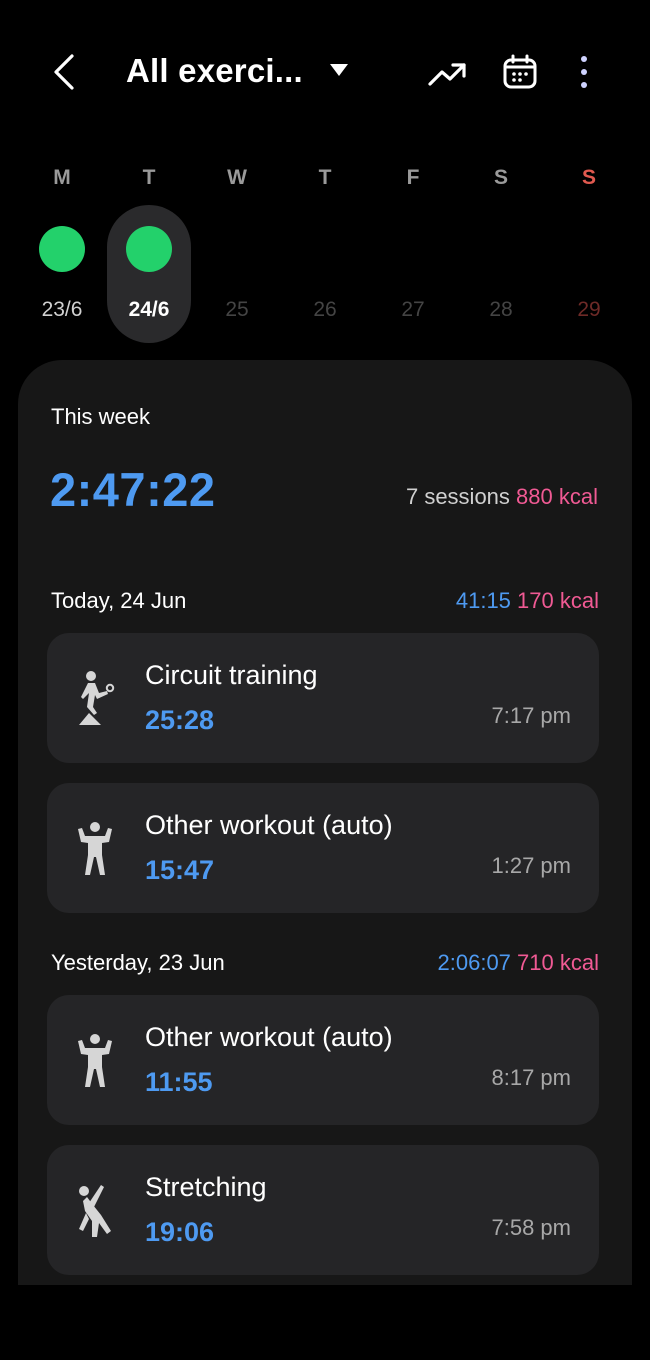 This screenshot has height=1360, width=650. I want to click on workout-card: Stretching 19:06 7:58 pm, so click(323, 1210).